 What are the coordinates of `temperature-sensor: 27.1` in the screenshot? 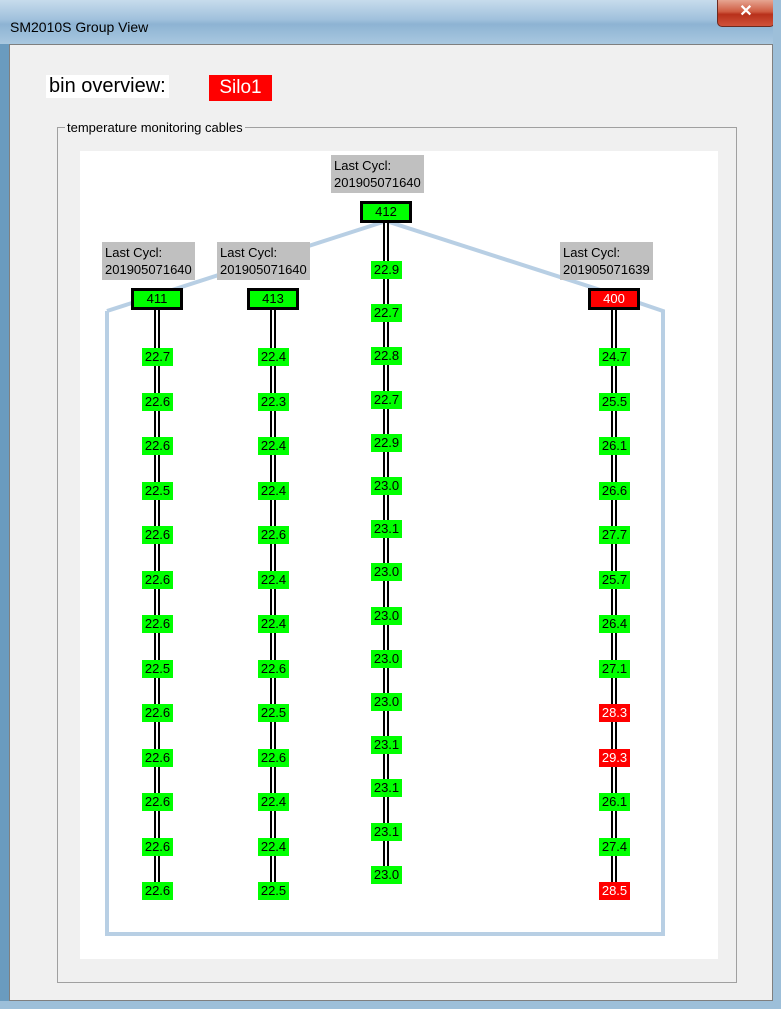 It's located at (614, 669).